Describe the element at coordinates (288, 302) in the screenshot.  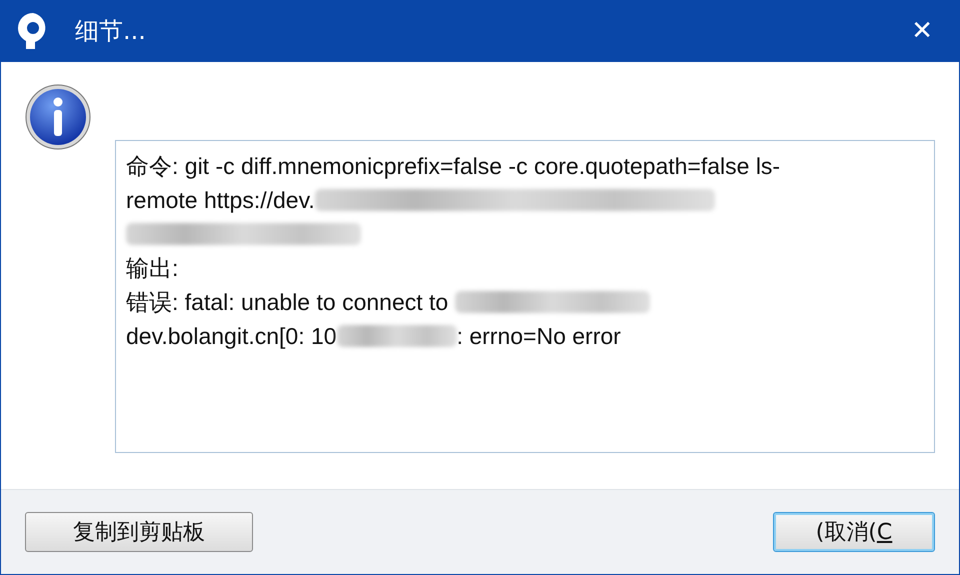
I see `details-text: 错误: fatal: unable to connect to` at that location.